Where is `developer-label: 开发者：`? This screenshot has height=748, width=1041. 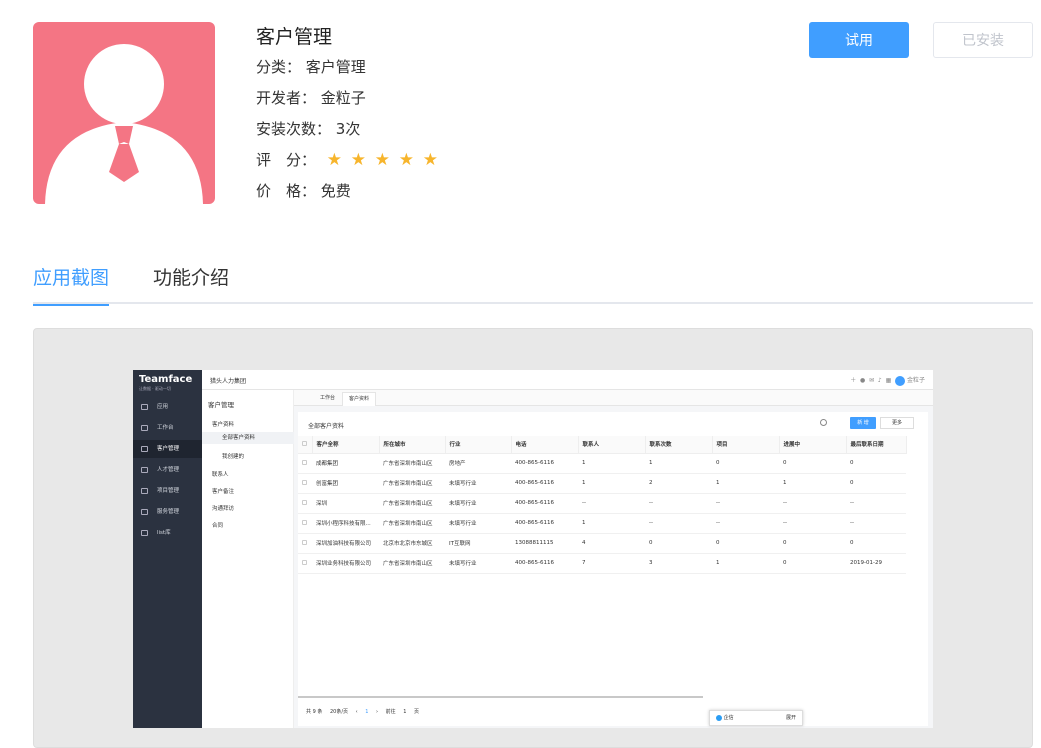
developer-label: 开发者： is located at coordinates (286, 98).